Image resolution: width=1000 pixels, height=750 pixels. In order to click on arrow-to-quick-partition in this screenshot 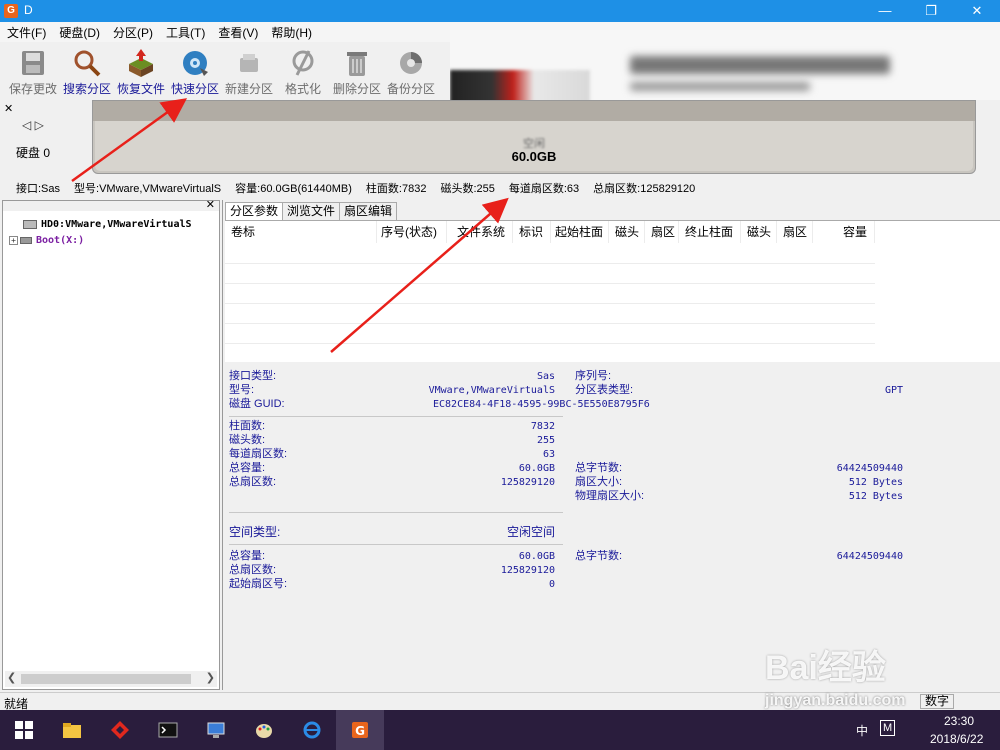, I will do `click(129, 140)`.